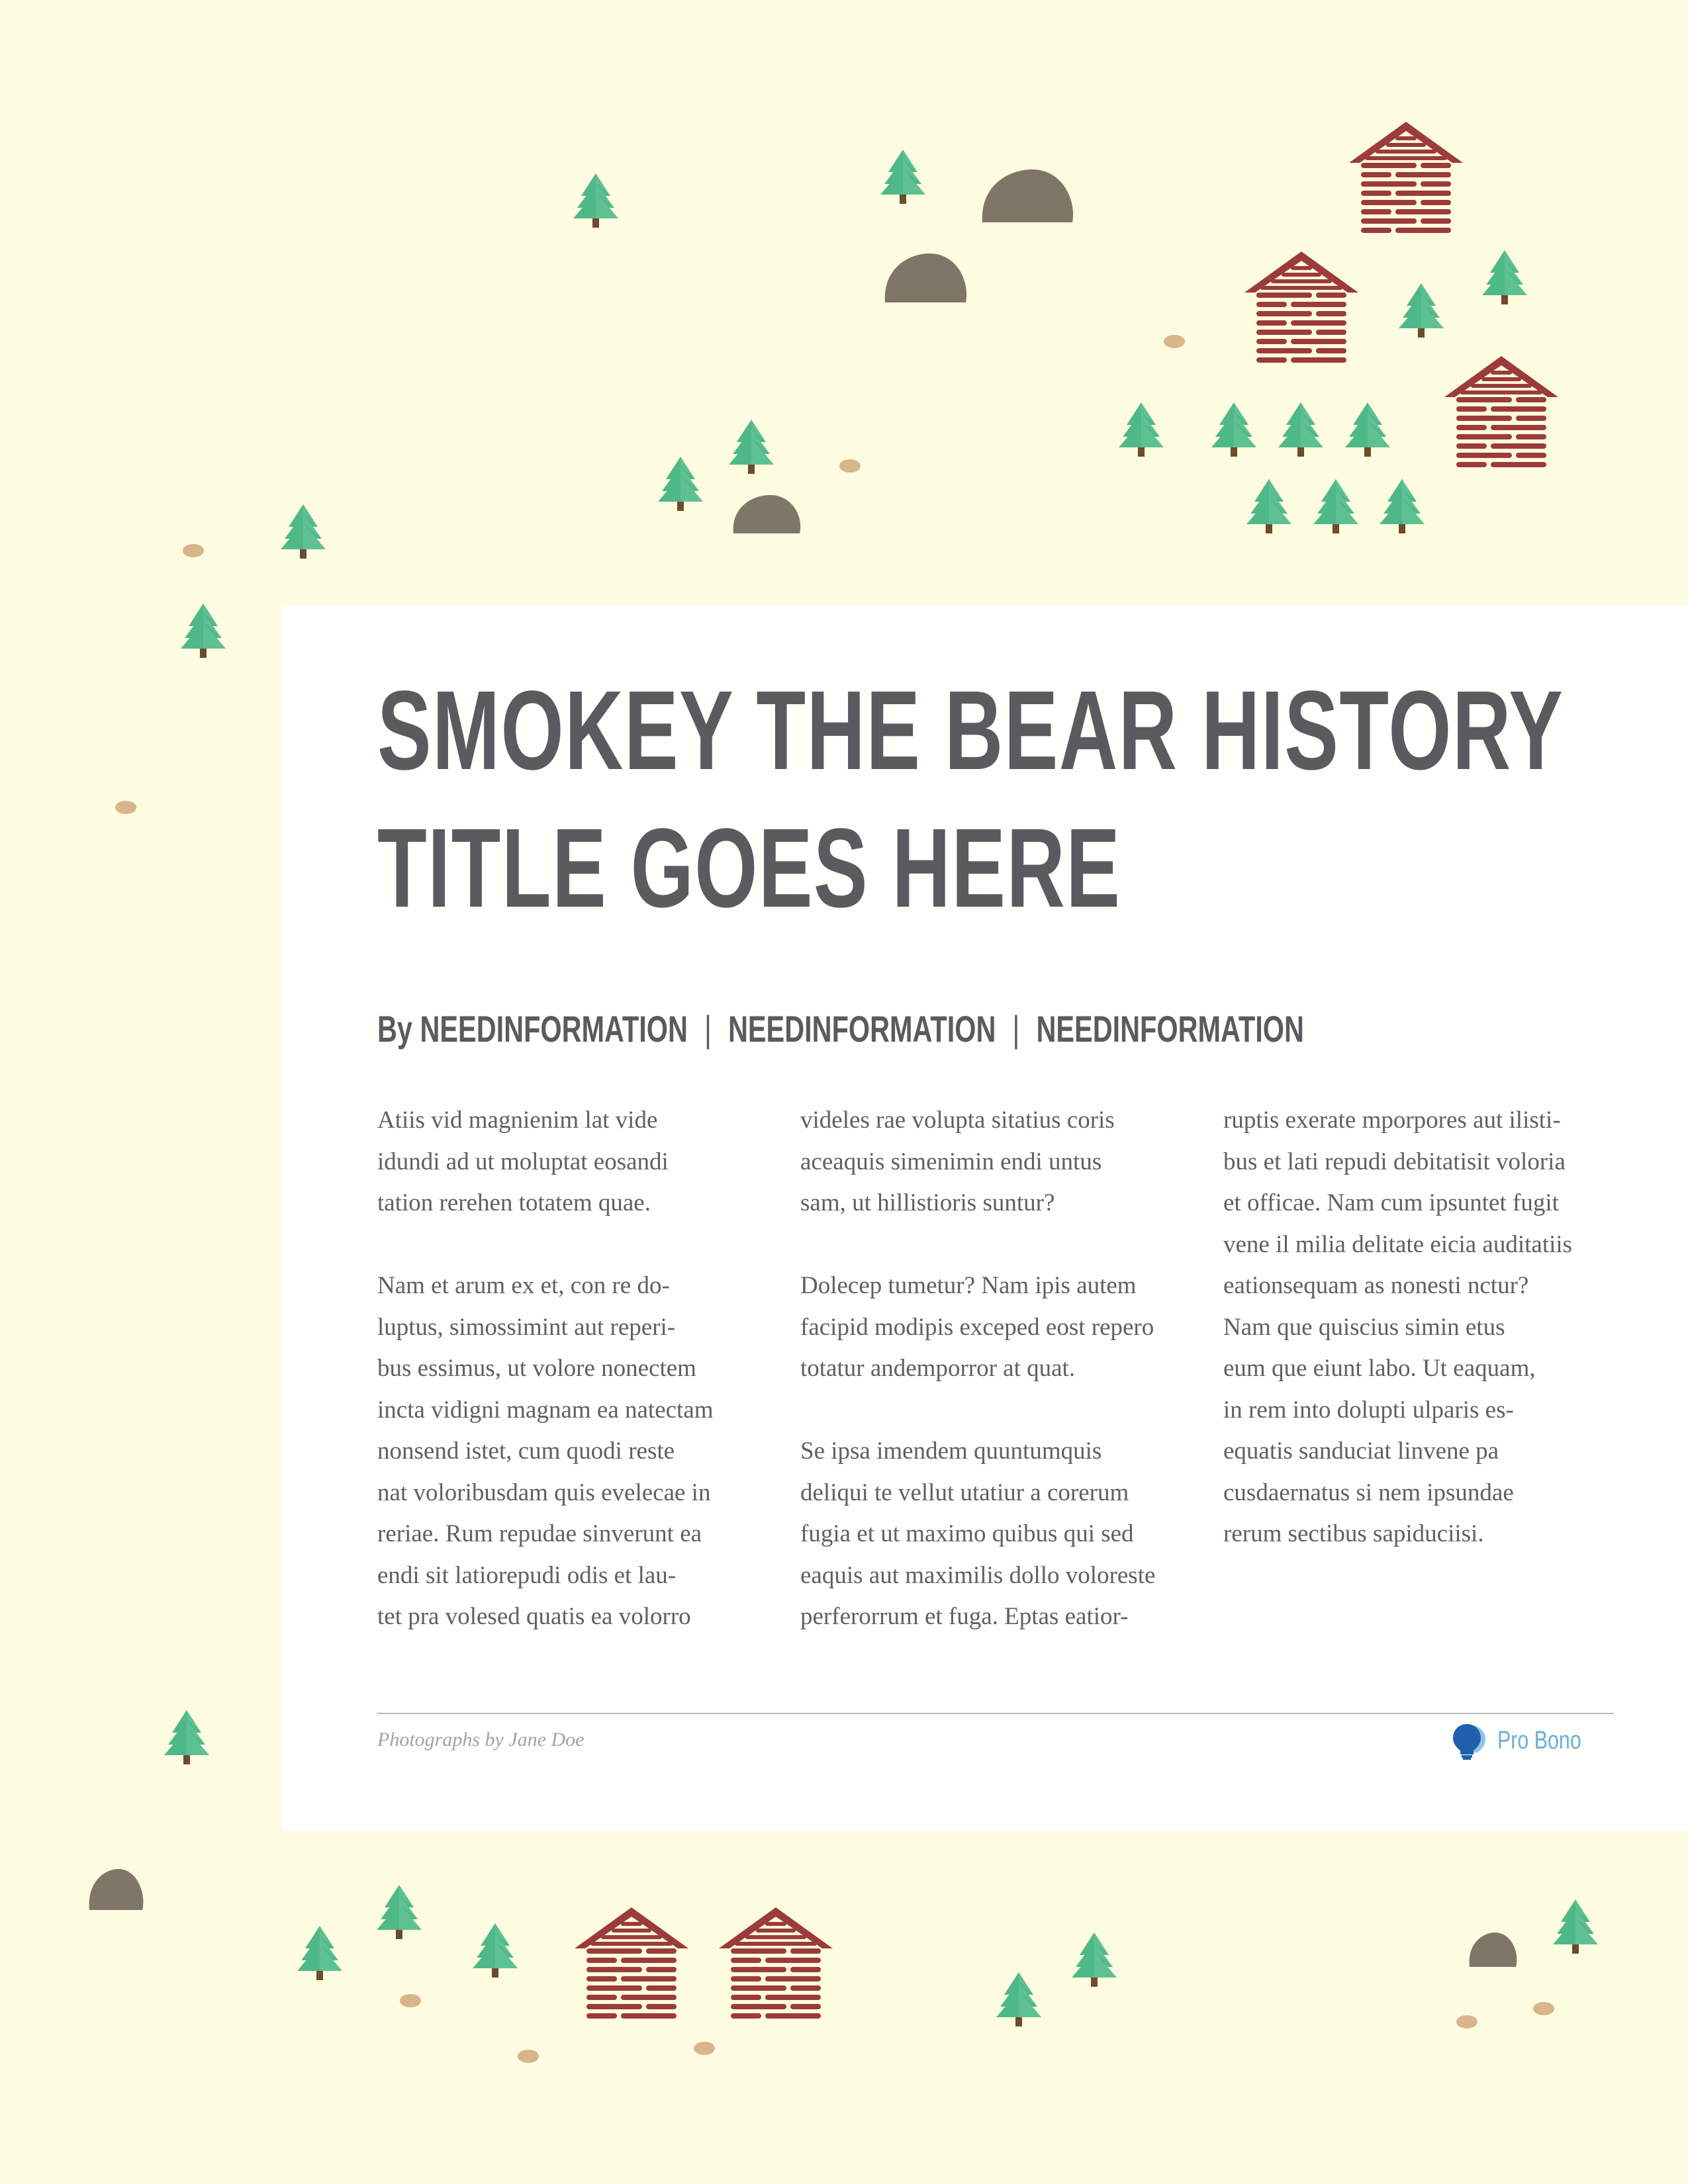  What do you see at coordinates (938, 1368) in the screenshot?
I see `text-line: totatur andemporror at quat.` at bounding box center [938, 1368].